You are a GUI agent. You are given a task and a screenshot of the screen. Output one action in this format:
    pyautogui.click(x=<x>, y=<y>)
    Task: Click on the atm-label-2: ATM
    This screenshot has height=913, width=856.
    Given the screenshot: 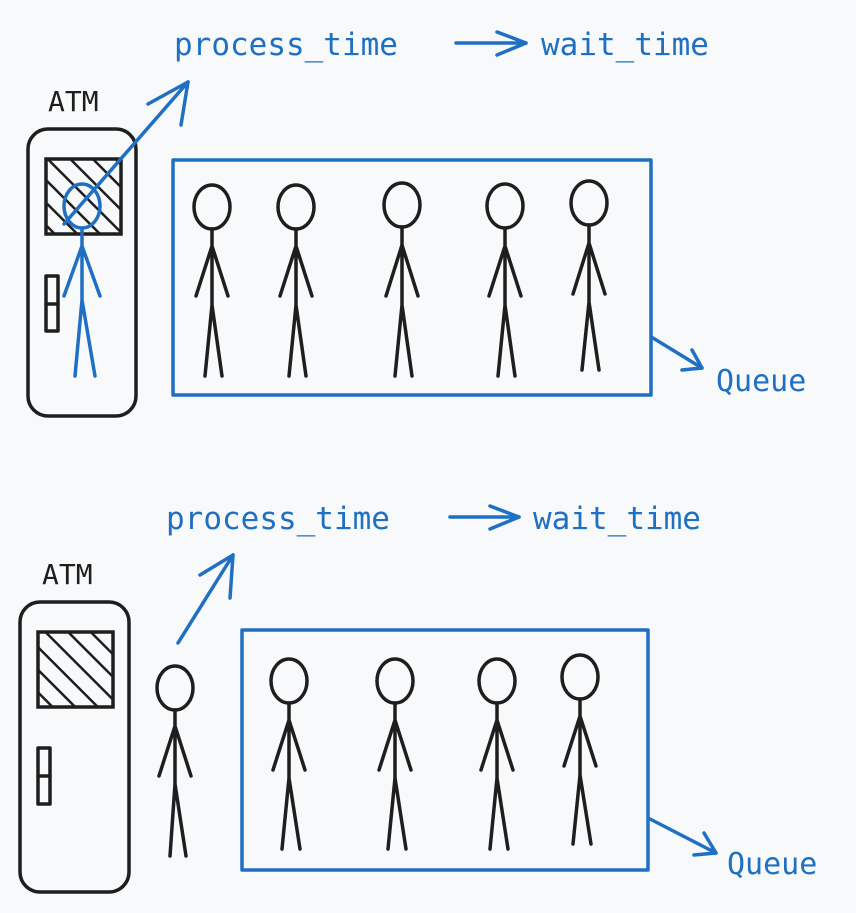 What is the action you would take?
    pyautogui.click(x=67, y=574)
    